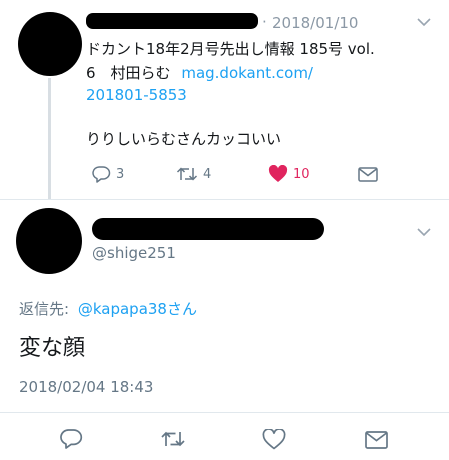 The height and width of the screenshot is (460, 449). What do you see at coordinates (315, 23) in the screenshot?
I see `tweet-timestamp: 2018/01/10` at bounding box center [315, 23].